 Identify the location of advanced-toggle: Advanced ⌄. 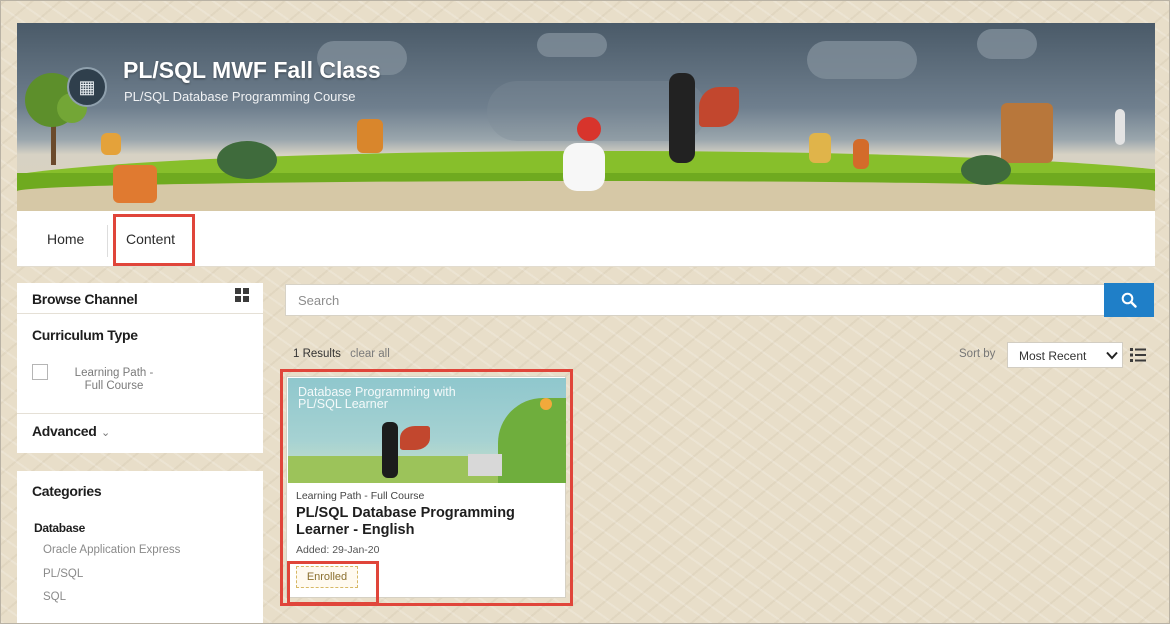
(71, 432).